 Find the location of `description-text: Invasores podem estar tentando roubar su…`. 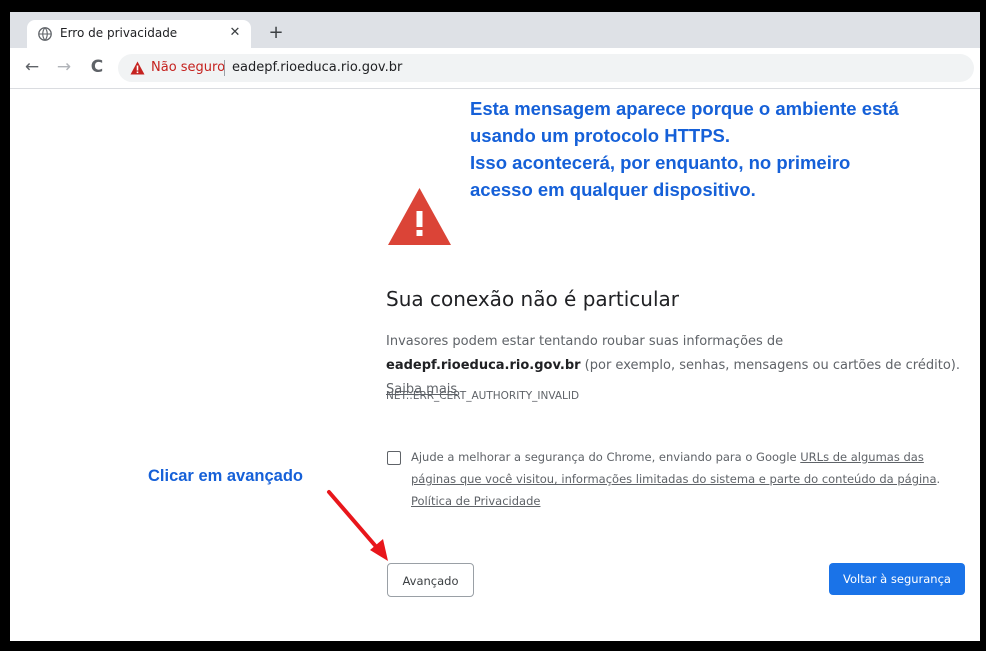

description-text: Invasores podem estar tentando roubar su… is located at coordinates (585, 341).